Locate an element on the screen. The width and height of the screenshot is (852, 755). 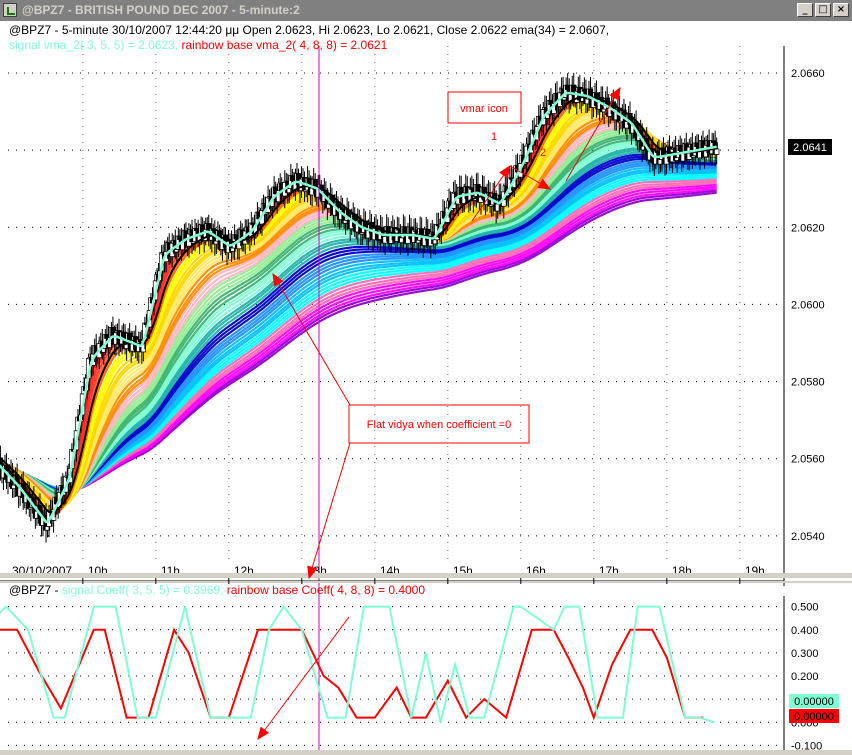
price-tick-label: 2.0580 is located at coordinates (808, 383).